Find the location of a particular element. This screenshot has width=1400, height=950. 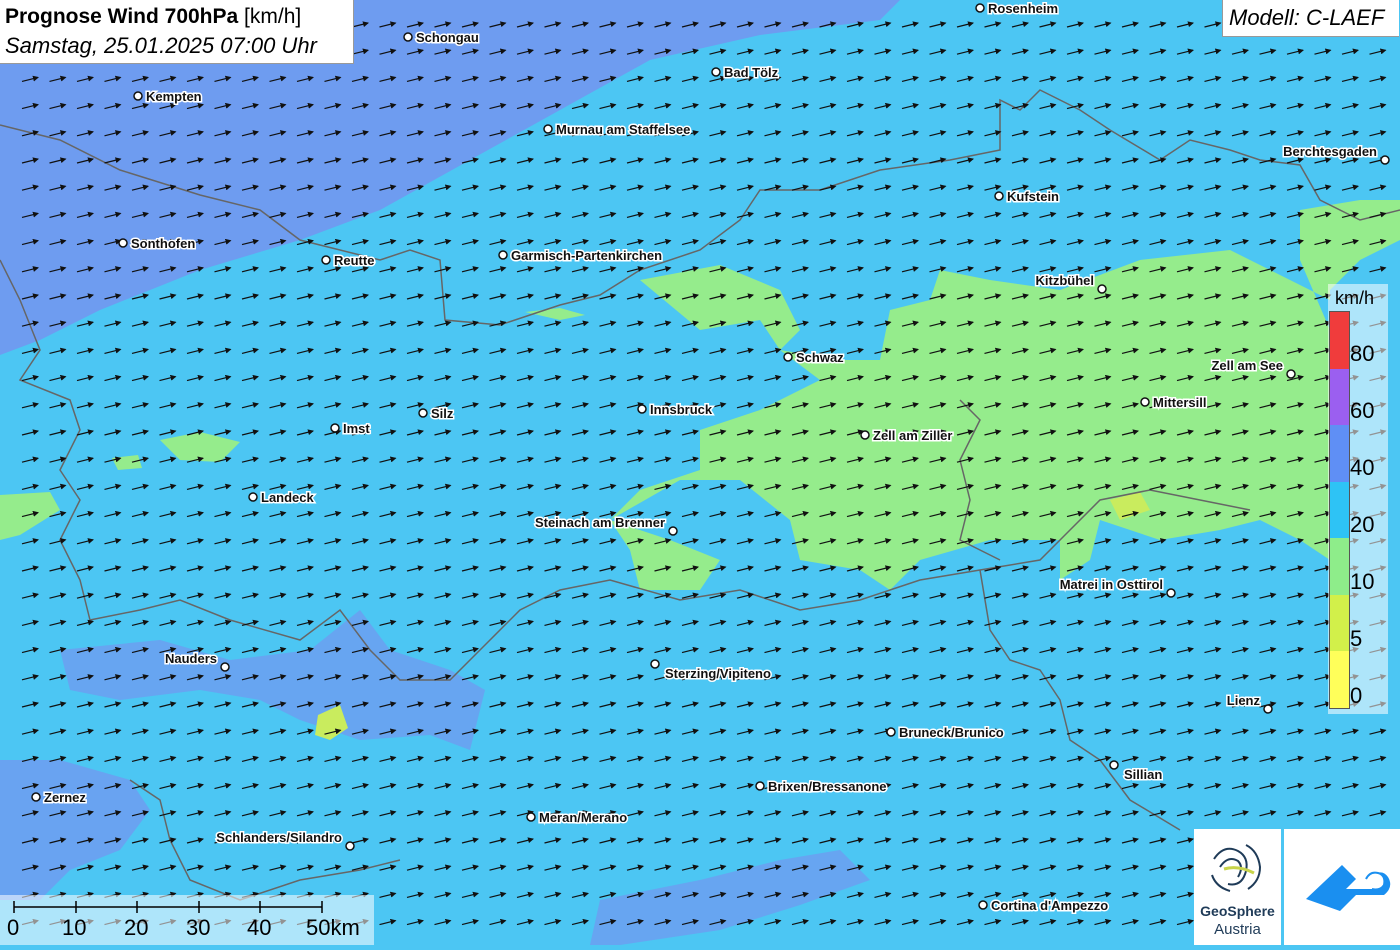

scale-label-20: 20 is located at coordinates (136, 927).